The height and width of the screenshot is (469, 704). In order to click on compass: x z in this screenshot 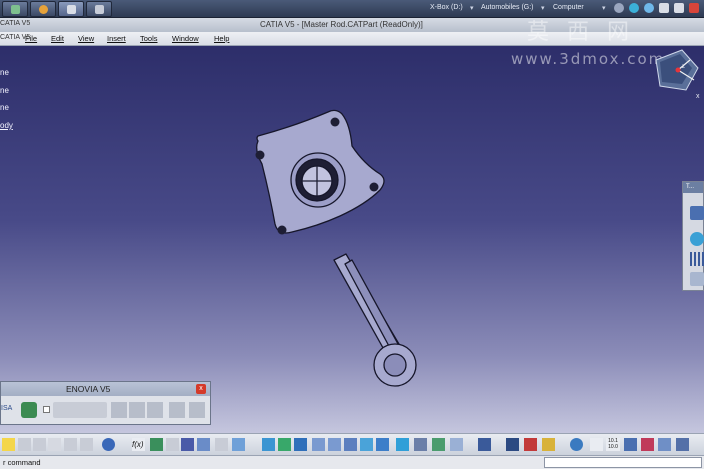, I will do `click(677, 75)`.